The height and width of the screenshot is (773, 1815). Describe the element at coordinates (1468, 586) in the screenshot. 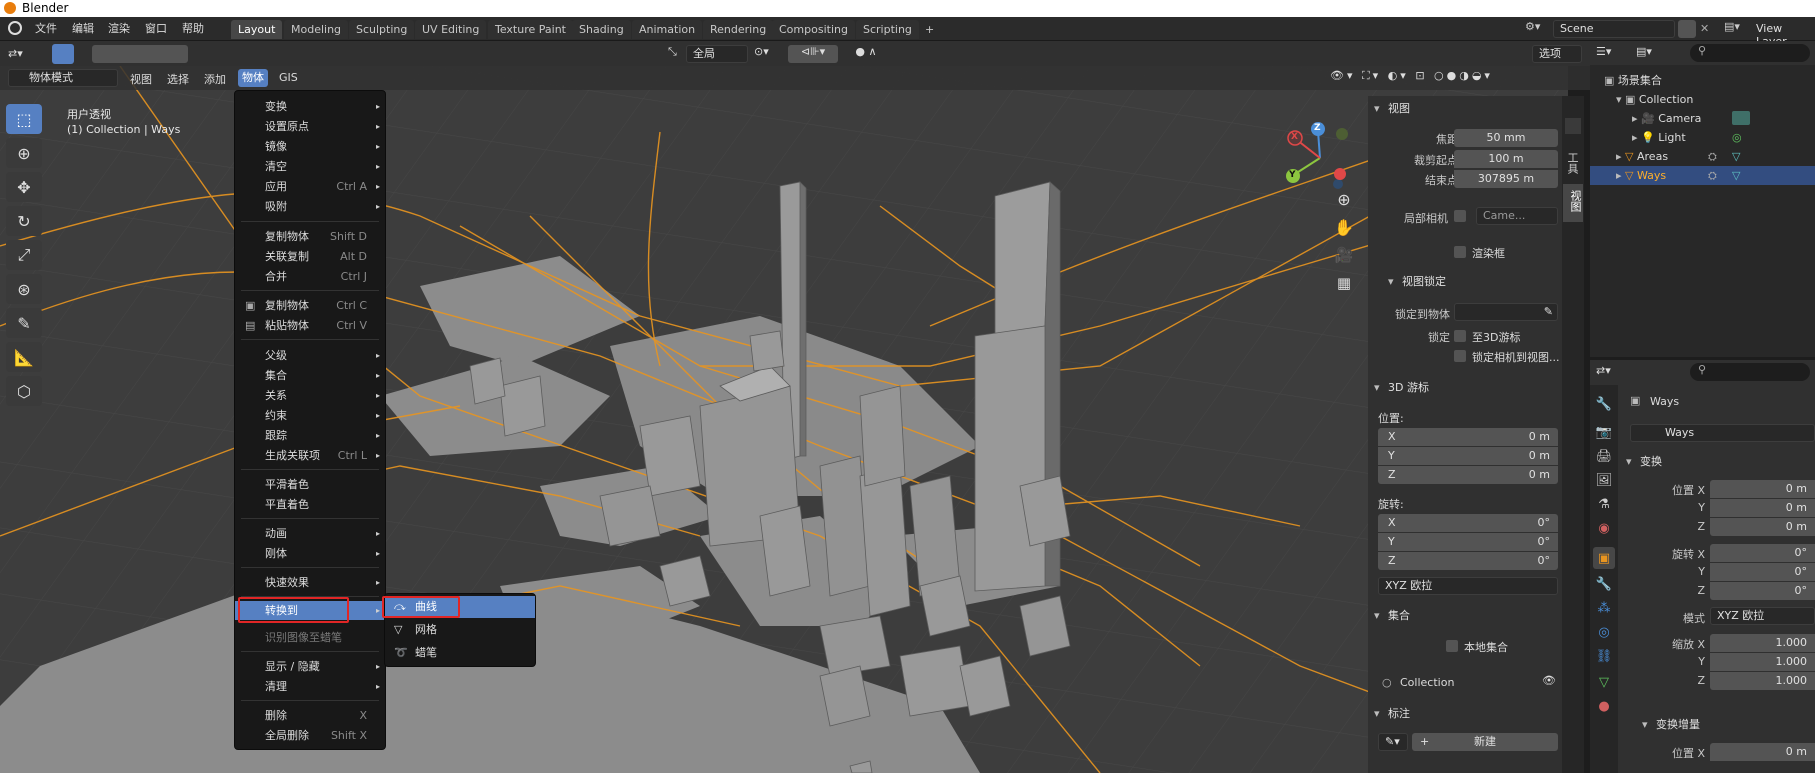

I see `cursor-rotation-mode: XYZ 欧拉` at that location.